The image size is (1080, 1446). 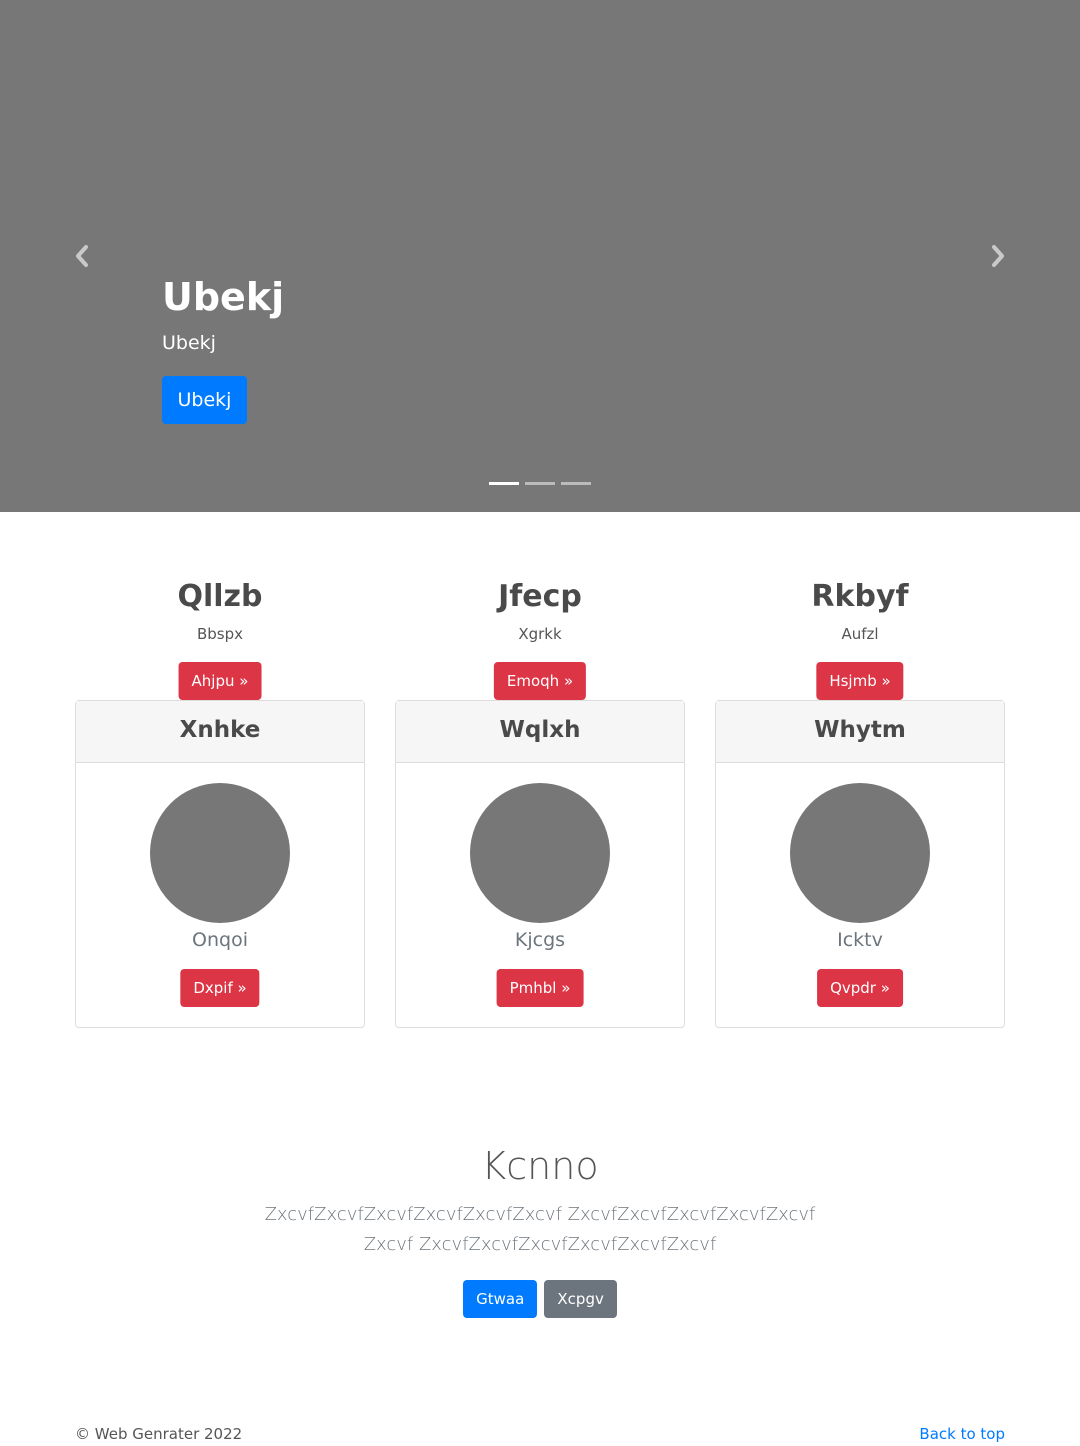 What do you see at coordinates (223, 297) in the screenshot?
I see `carousel-title: Ubekj` at bounding box center [223, 297].